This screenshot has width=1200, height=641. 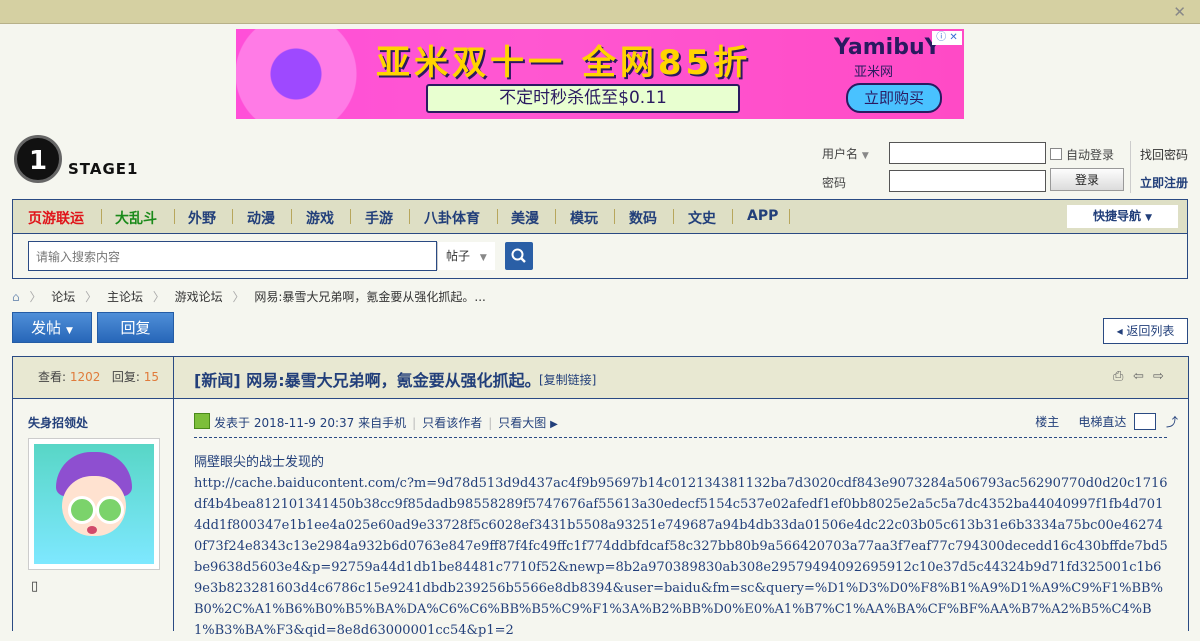 I want to click on author-name: 失身招领处, so click(x=58, y=422).